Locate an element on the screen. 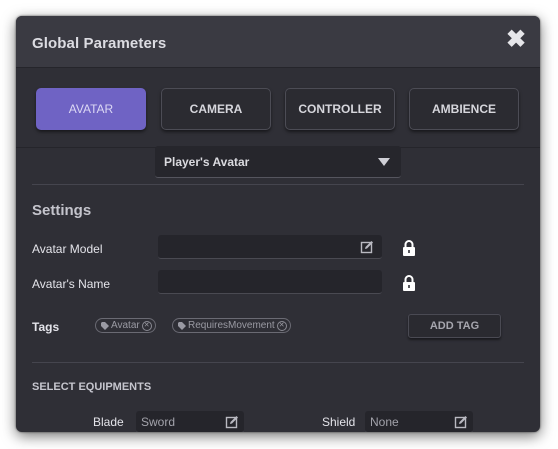 The height and width of the screenshot is (449, 558). avatar-profile-select: Player's Avatar is located at coordinates (278, 162).